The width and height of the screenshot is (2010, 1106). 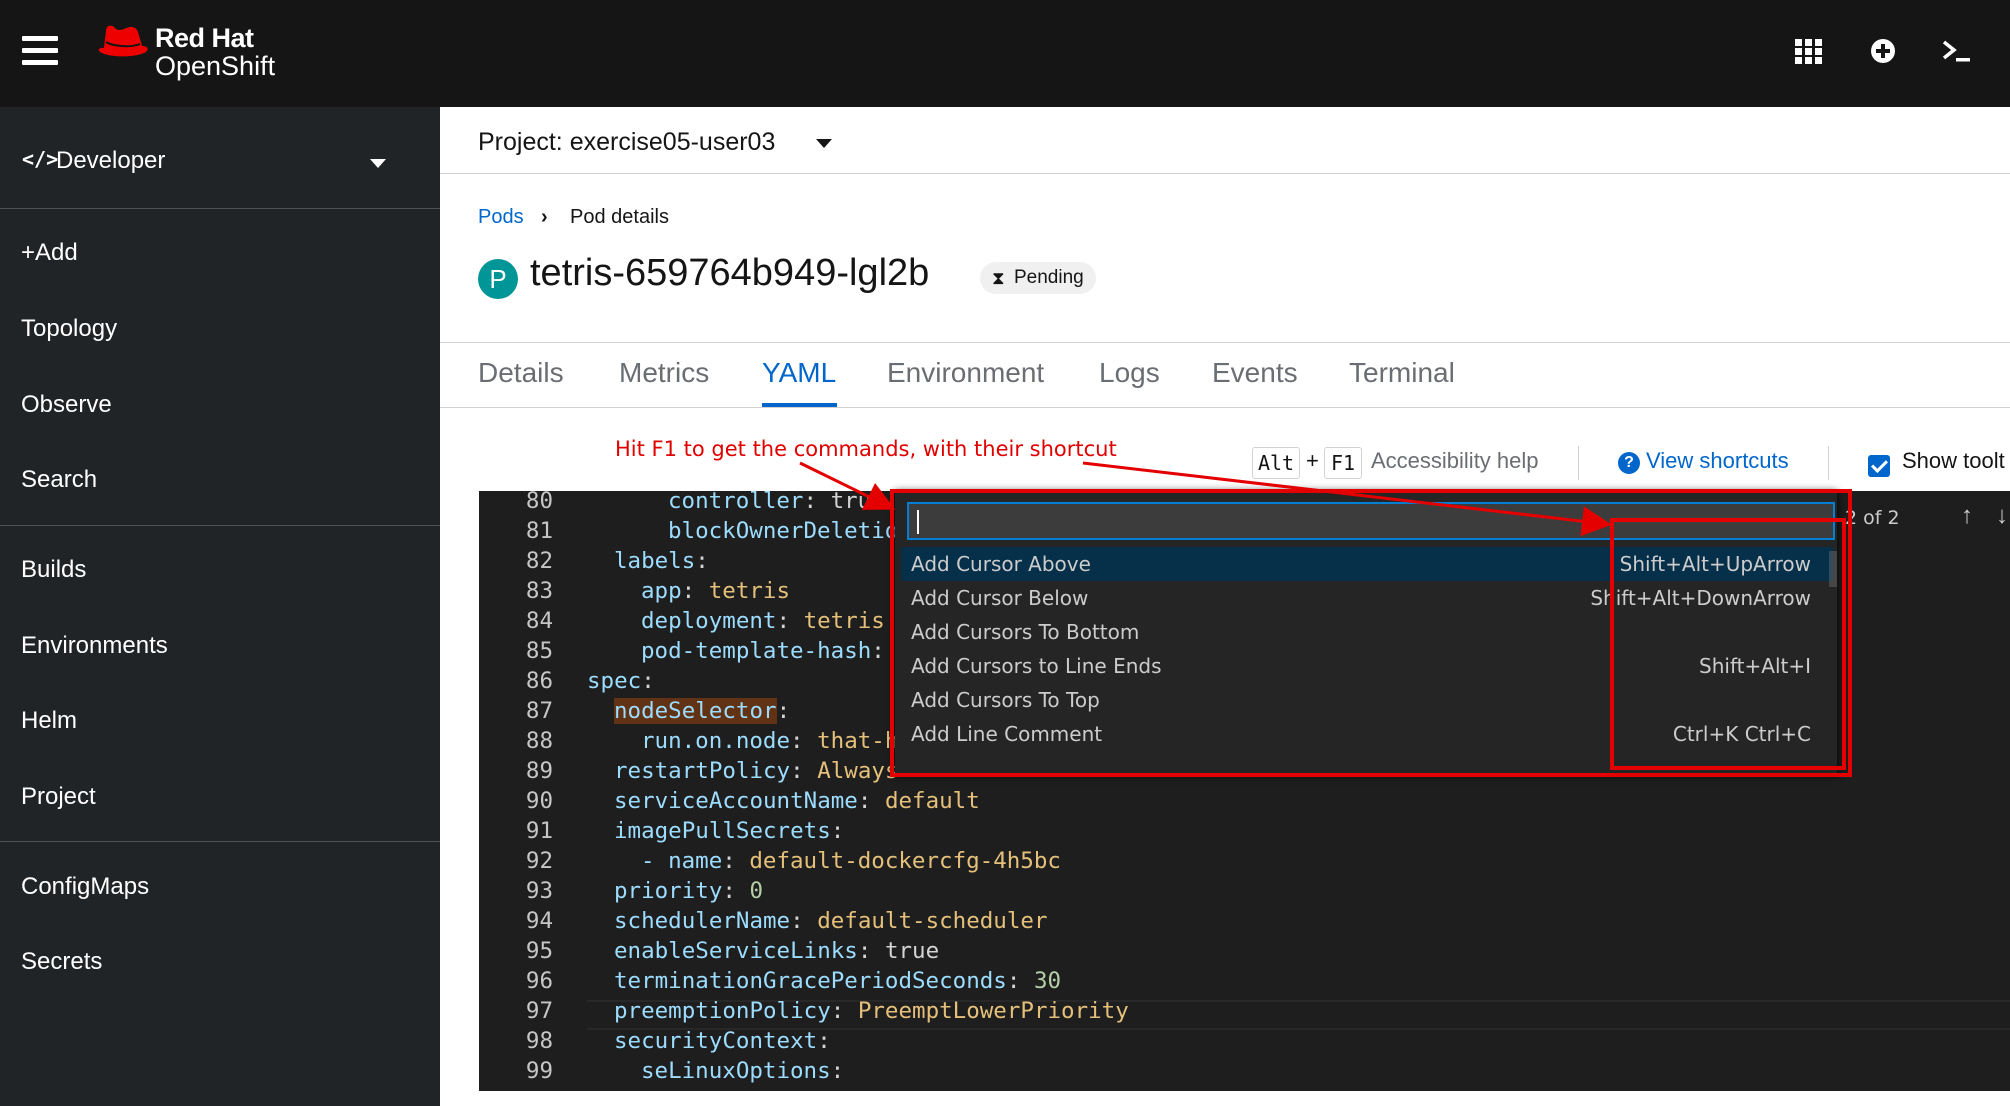 What do you see at coordinates (1957, 51) in the screenshot?
I see `terminal-icon` at bounding box center [1957, 51].